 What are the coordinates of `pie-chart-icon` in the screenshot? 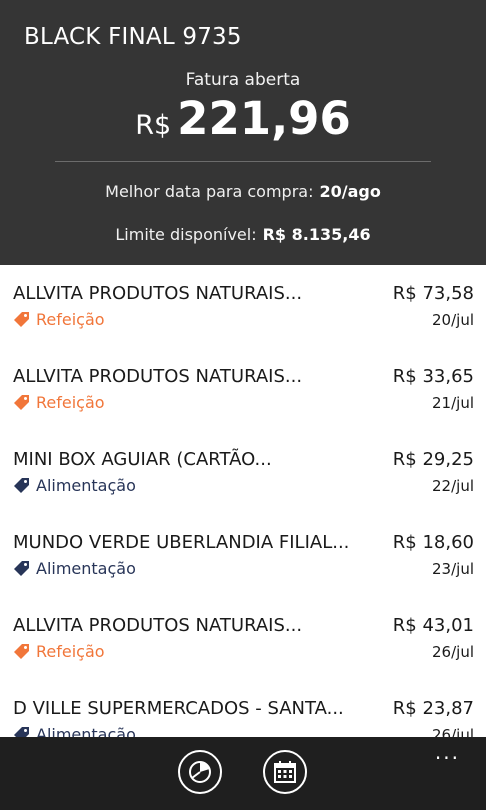 It's located at (200, 772).